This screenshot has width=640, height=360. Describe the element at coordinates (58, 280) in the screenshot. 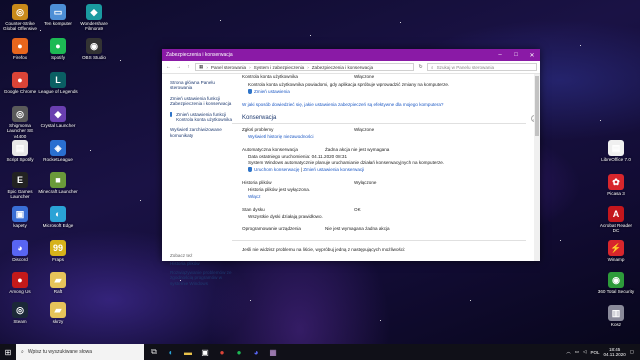

I see `raft-icon: ▰` at that location.